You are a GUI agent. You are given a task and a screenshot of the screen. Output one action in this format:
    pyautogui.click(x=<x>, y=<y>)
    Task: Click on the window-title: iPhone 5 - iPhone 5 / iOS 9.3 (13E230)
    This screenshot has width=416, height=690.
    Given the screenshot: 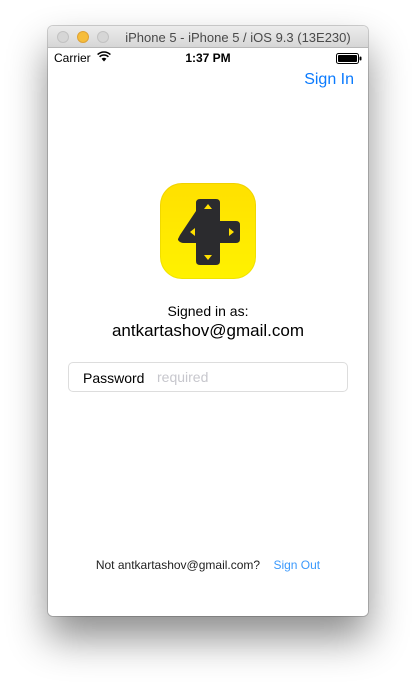 What is the action you would take?
    pyautogui.click(x=238, y=37)
    